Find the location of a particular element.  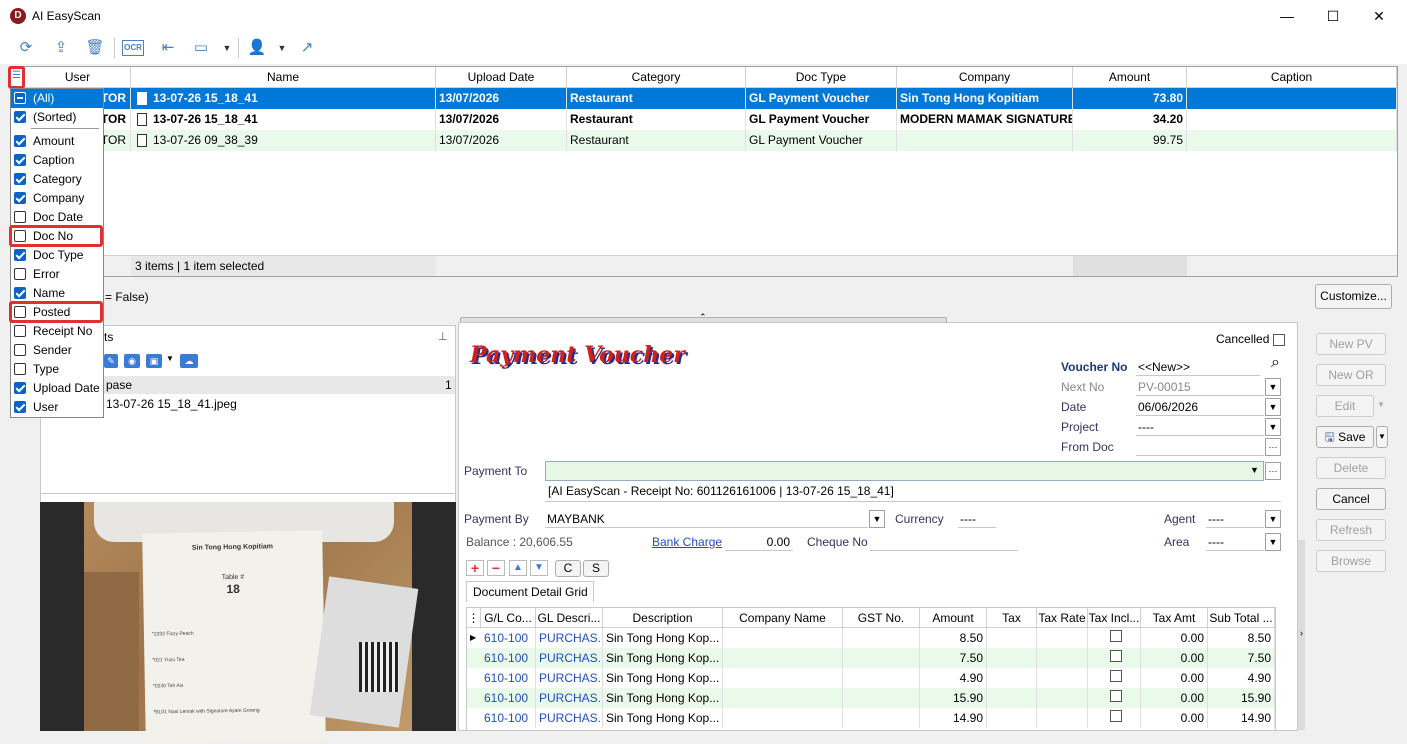

maximize-button: ☐ is located at coordinates (1333, 16).